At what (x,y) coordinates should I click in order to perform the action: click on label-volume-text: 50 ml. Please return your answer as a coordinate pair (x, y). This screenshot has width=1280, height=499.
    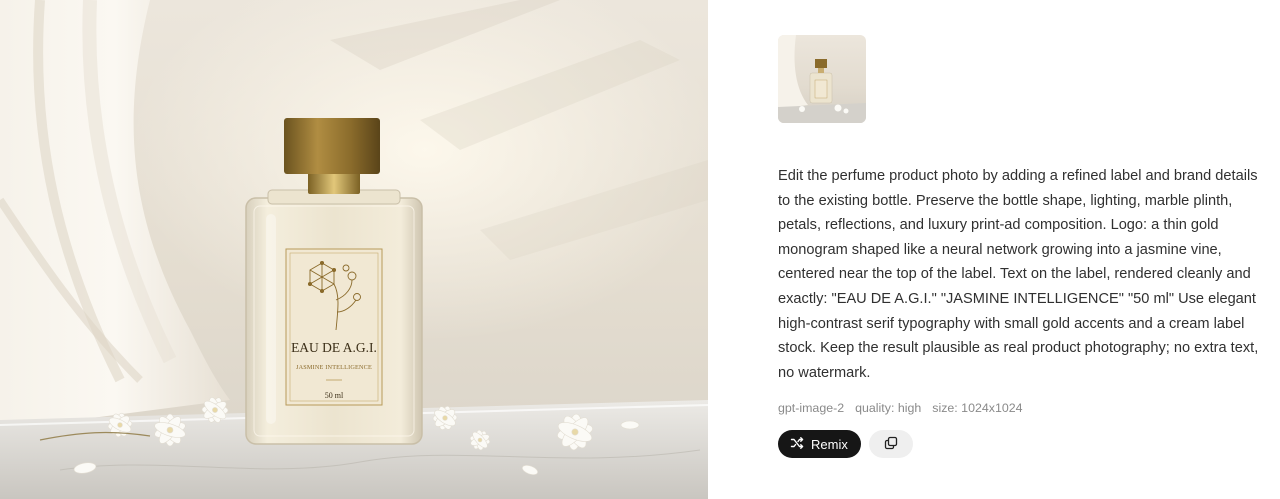
    Looking at the image, I should click on (334, 395).